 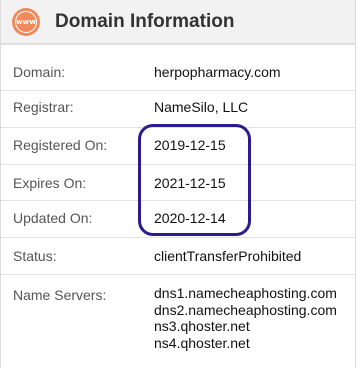 I want to click on status-label: Status:, so click(x=35, y=256).